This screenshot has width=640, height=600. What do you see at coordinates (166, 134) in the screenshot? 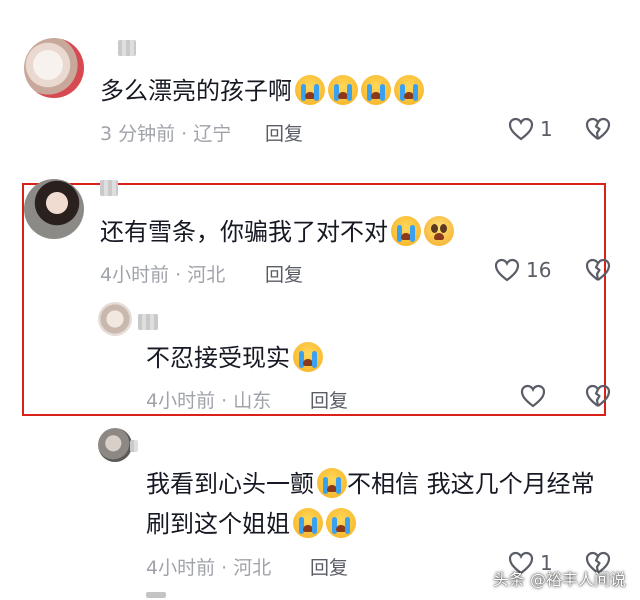
I see `comment-meta: 3 分钟前 · 辽宁` at bounding box center [166, 134].